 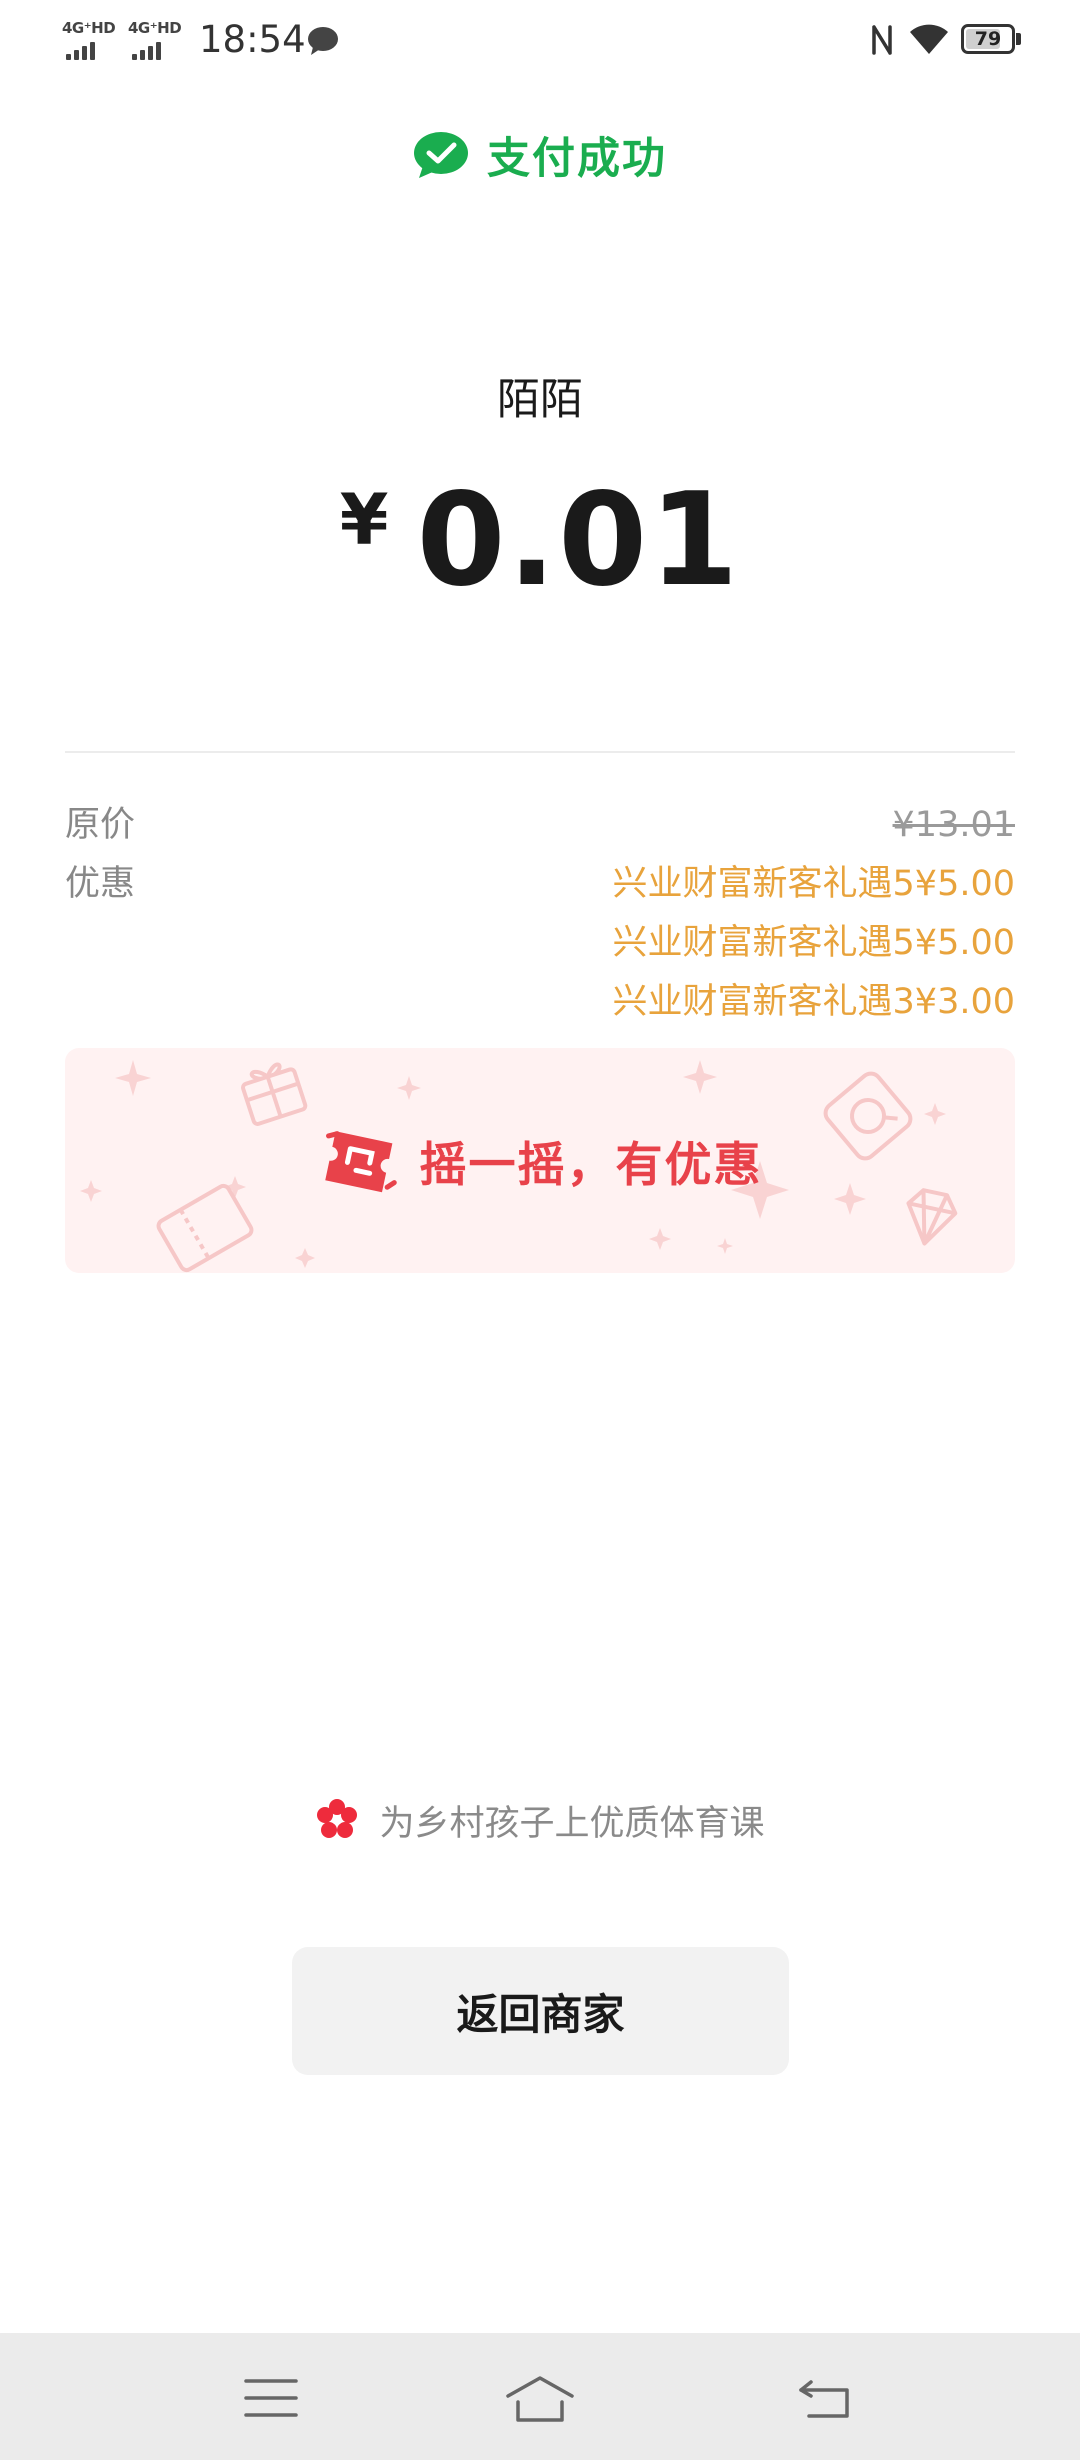 What do you see at coordinates (813, 1002) in the screenshot?
I see `discount-item: 兴业财富新客礼遇3¥3.00` at bounding box center [813, 1002].